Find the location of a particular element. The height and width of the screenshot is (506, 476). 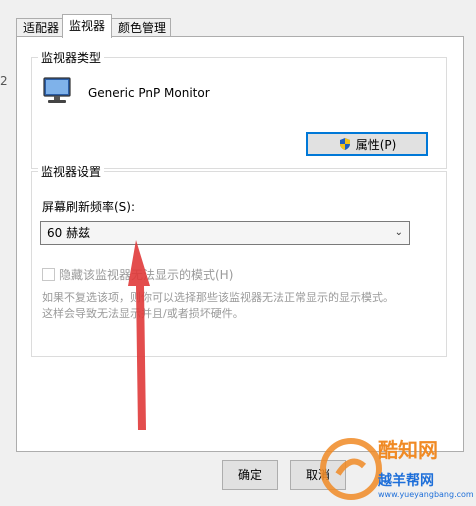

refresh-rate-label: 屏幕刷新频率(S): is located at coordinates (89, 207).